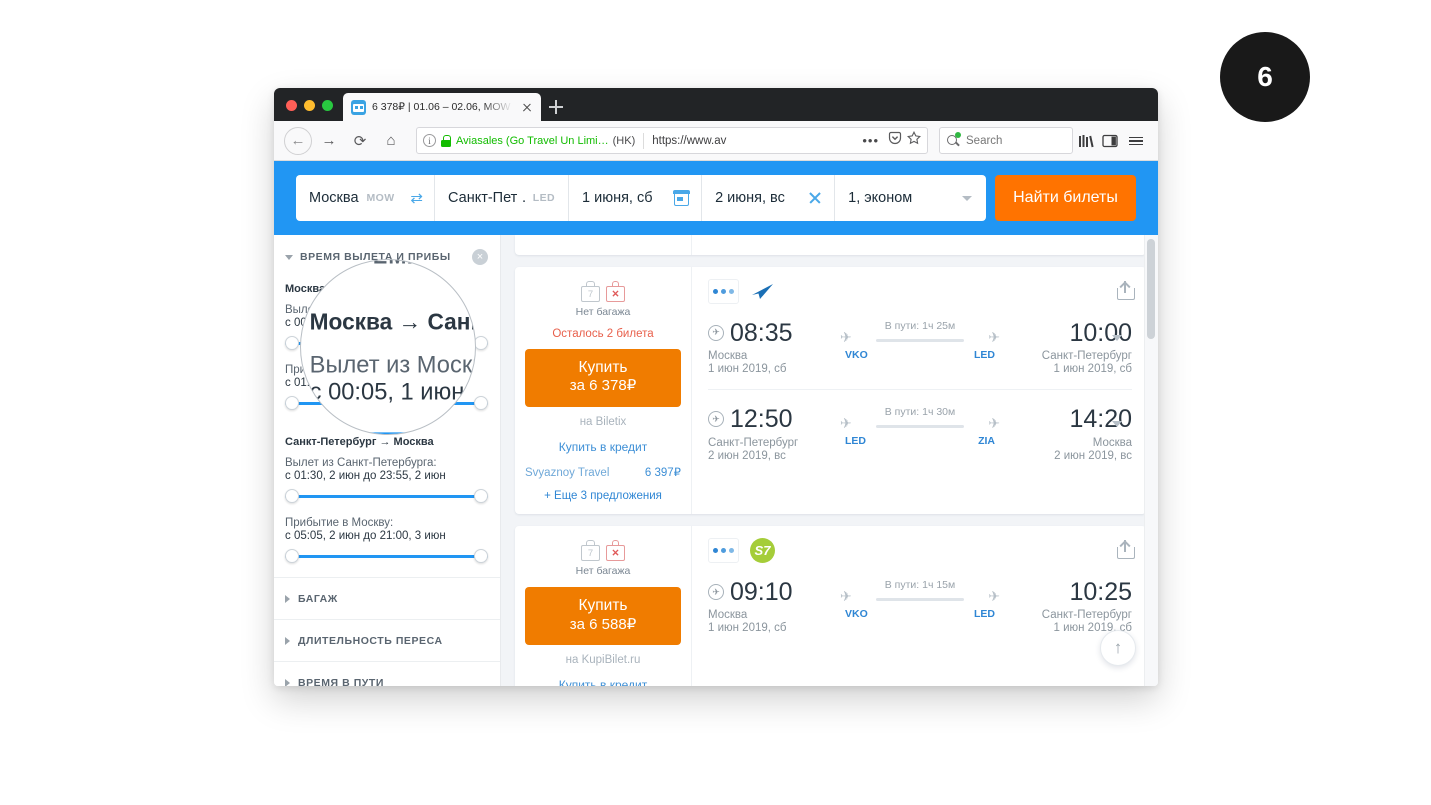 The height and width of the screenshot is (805, 1431). Describe the element at coordinates (1006, 140) in the screenshot. I see `browser-search-bar: Search` at that location.